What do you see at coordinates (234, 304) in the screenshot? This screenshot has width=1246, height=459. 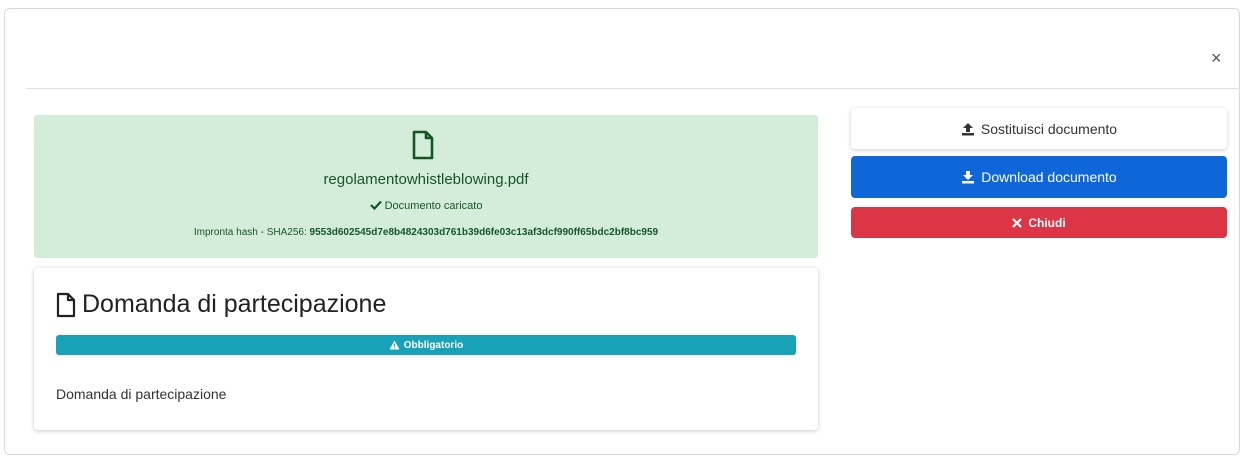 I see `document-title-text: Domanda di partecipazione` at bounding box center [234, 304].